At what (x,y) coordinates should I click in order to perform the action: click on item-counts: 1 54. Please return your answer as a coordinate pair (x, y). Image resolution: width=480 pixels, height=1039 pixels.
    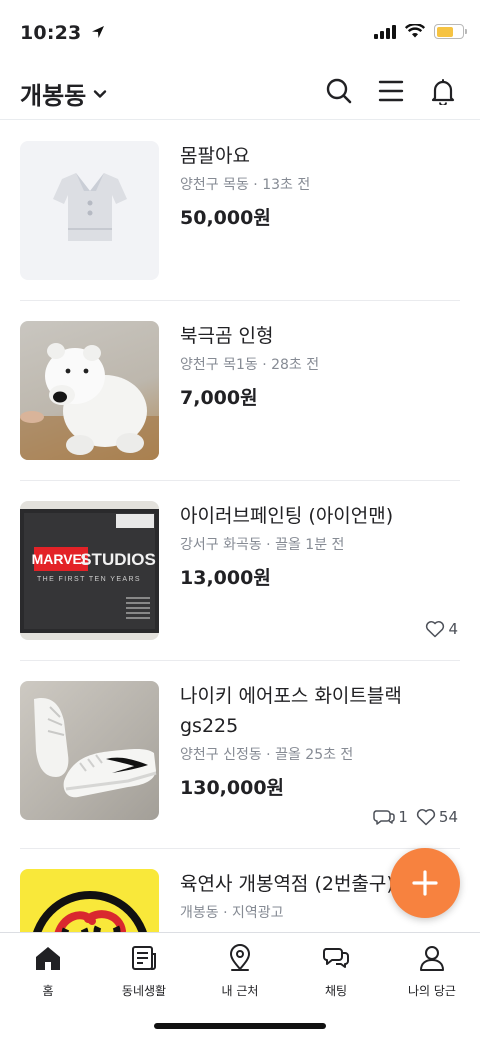
    Looking at the image, I should click on (415, 817).